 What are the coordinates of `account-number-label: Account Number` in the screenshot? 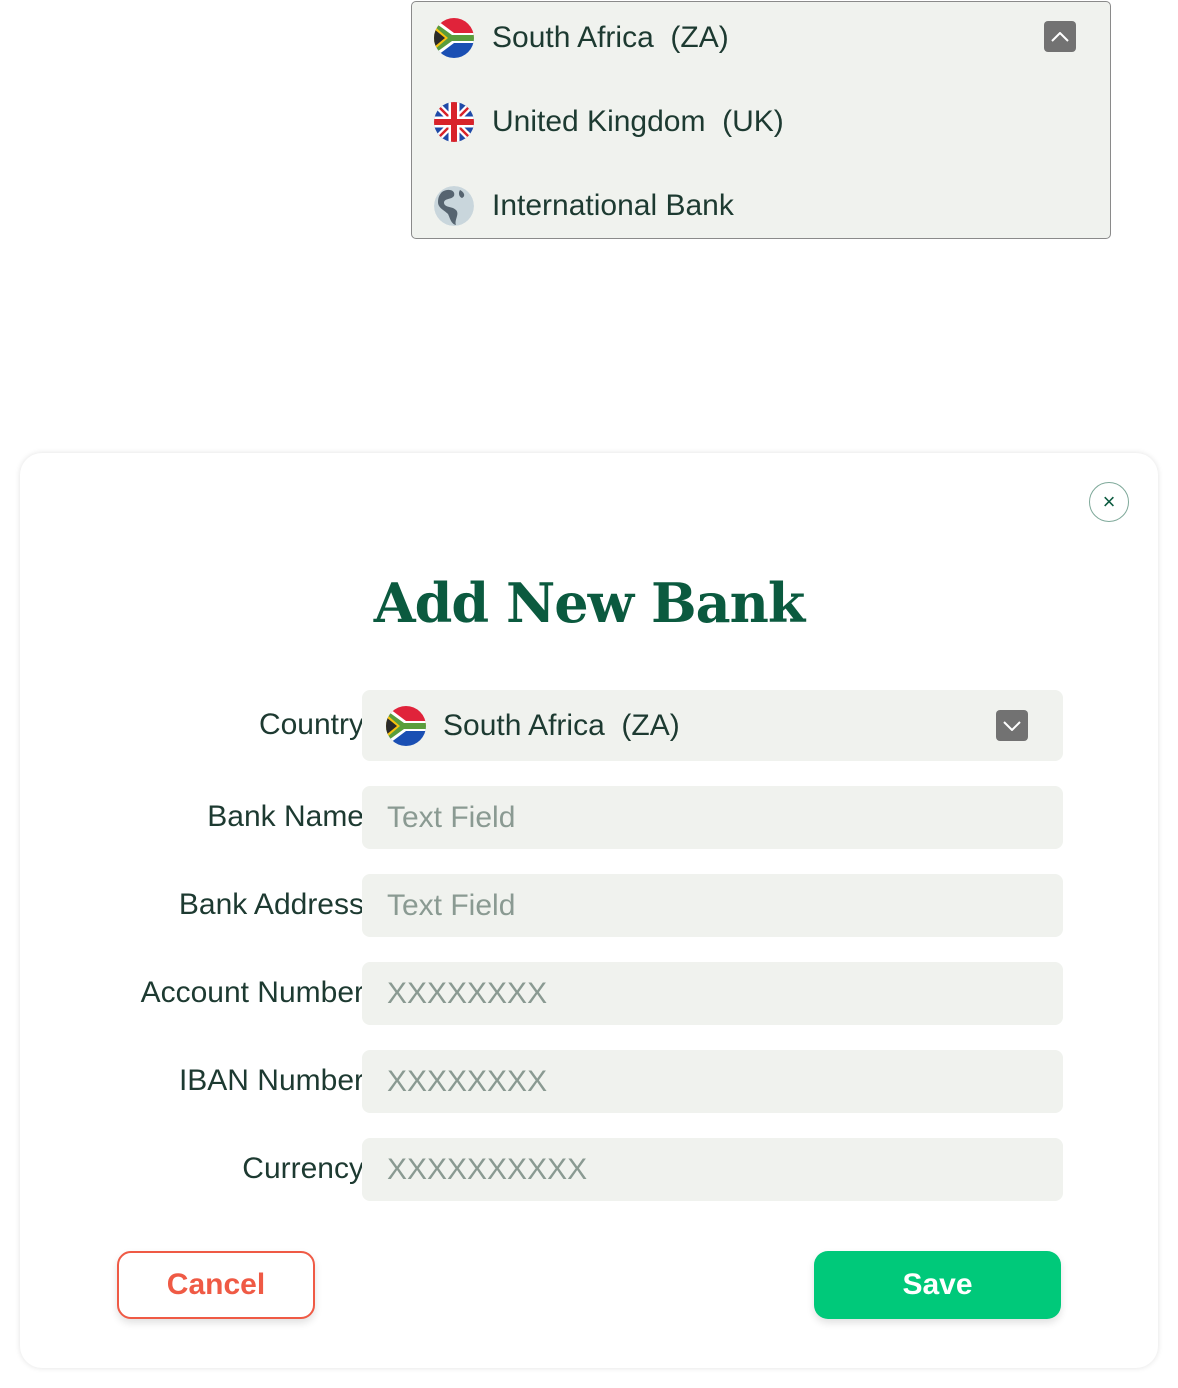 It's located at (252, 992).